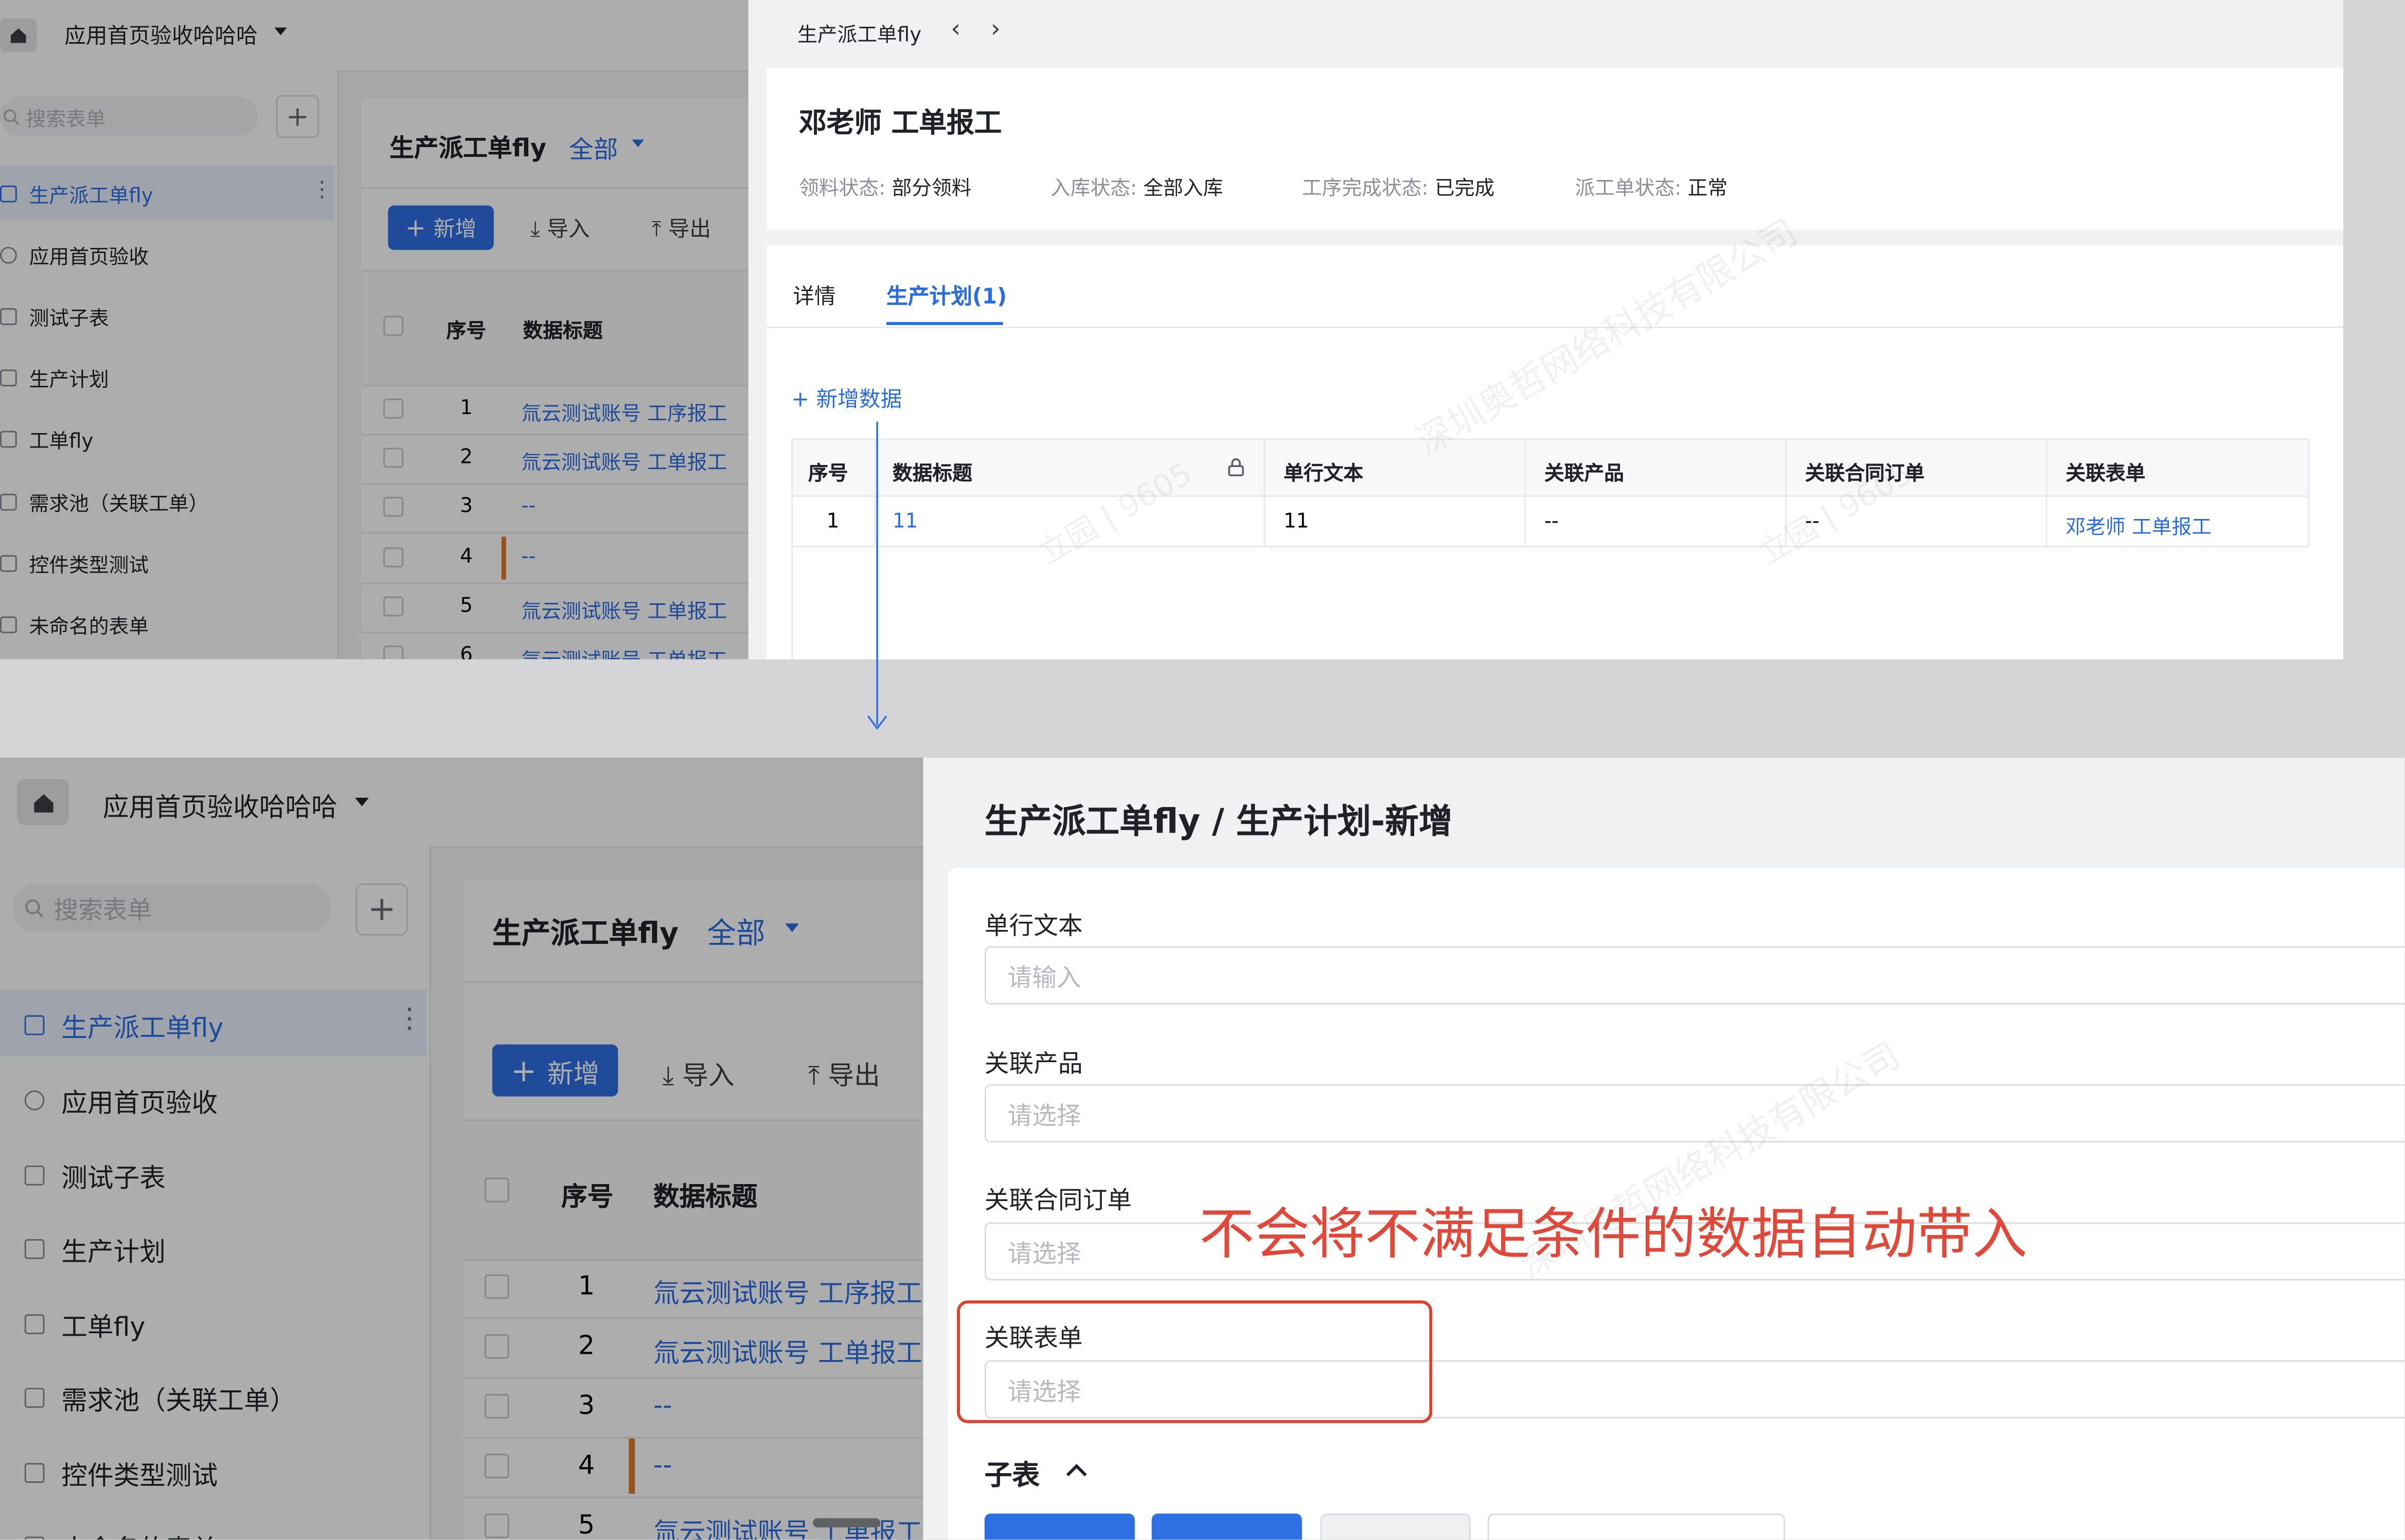  I want to click on sub-cell-form-link: 邓老师 工单报工, so click(2138, 526).